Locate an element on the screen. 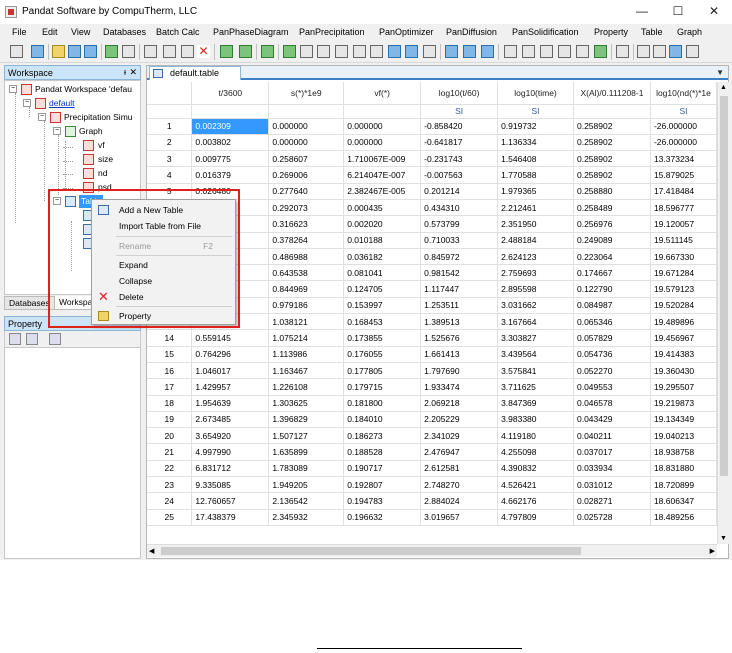 Image resolution: width=732 pixels, height=653 pixels. new-workspace-icon is located at coordinates (37, 51).